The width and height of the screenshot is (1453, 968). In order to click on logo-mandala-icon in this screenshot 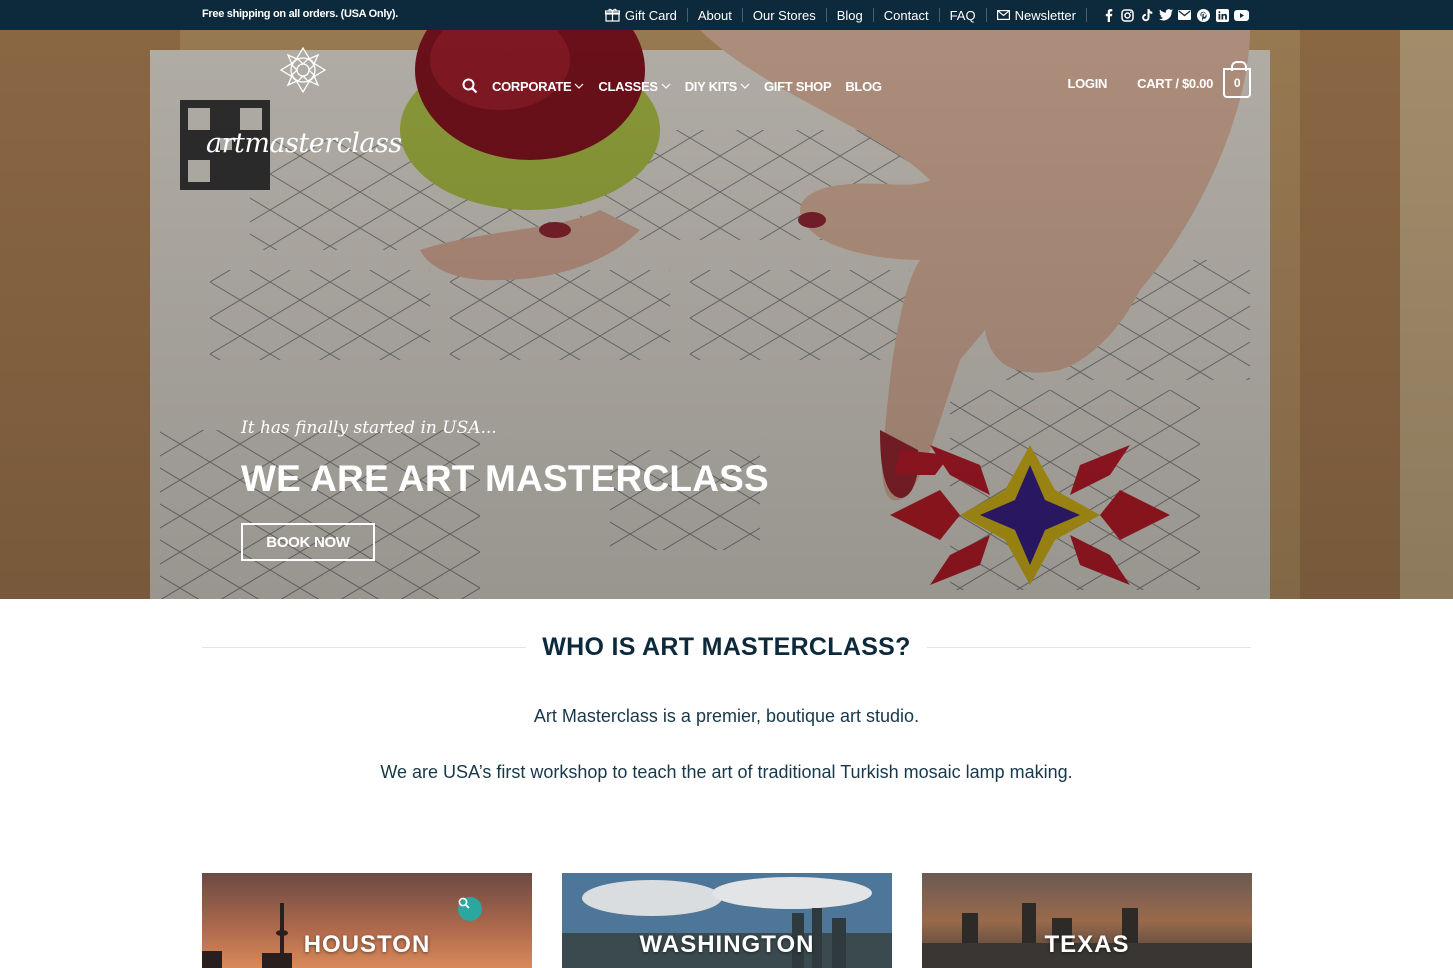, I will do `click(303, 70)`.